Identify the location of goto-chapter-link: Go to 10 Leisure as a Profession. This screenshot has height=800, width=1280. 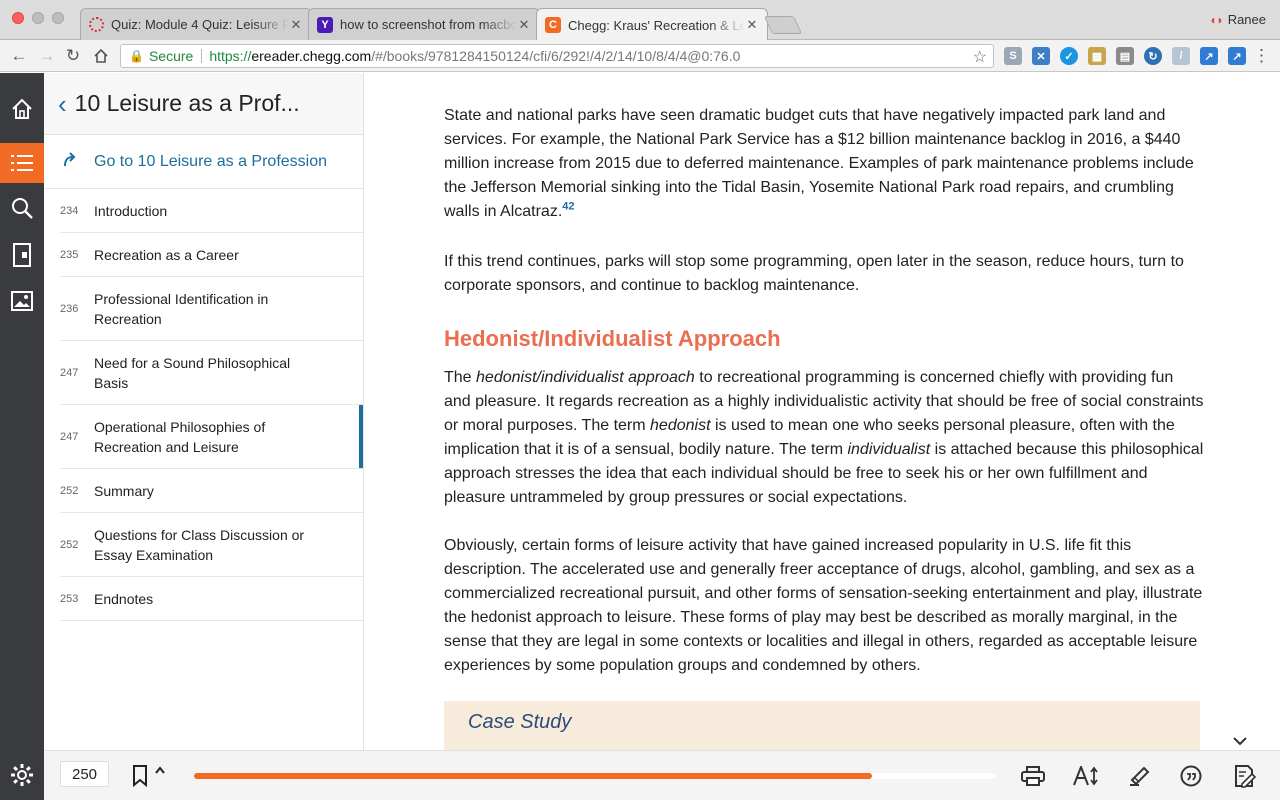
(203, 162).